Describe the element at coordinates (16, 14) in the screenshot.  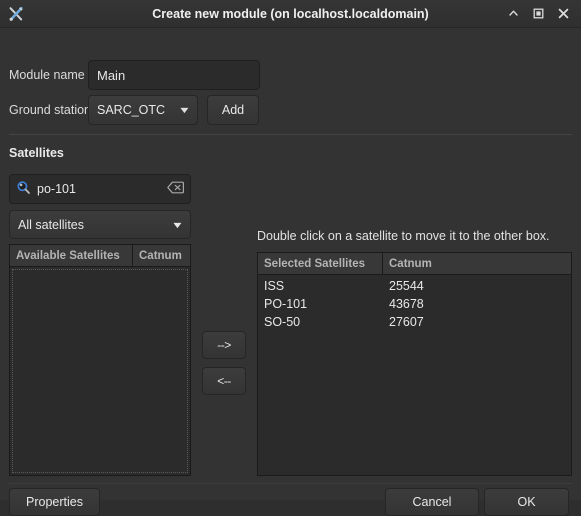
I see `tools-icon` at that location.